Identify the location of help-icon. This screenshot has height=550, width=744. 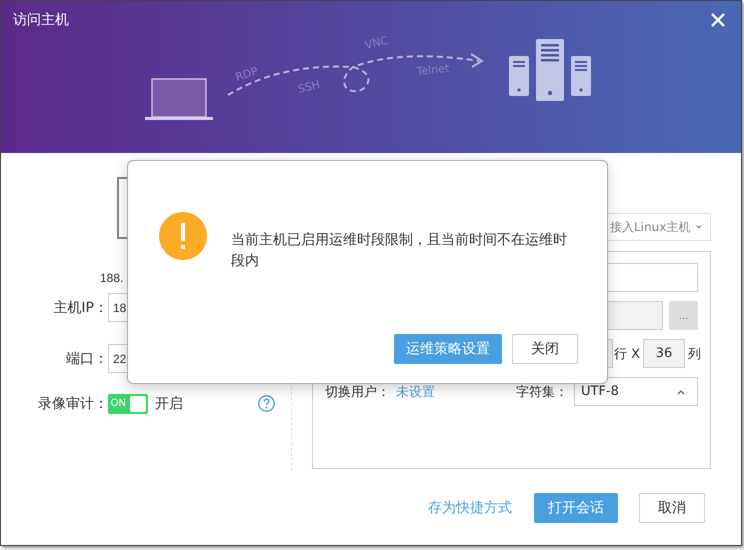
(266, 403).